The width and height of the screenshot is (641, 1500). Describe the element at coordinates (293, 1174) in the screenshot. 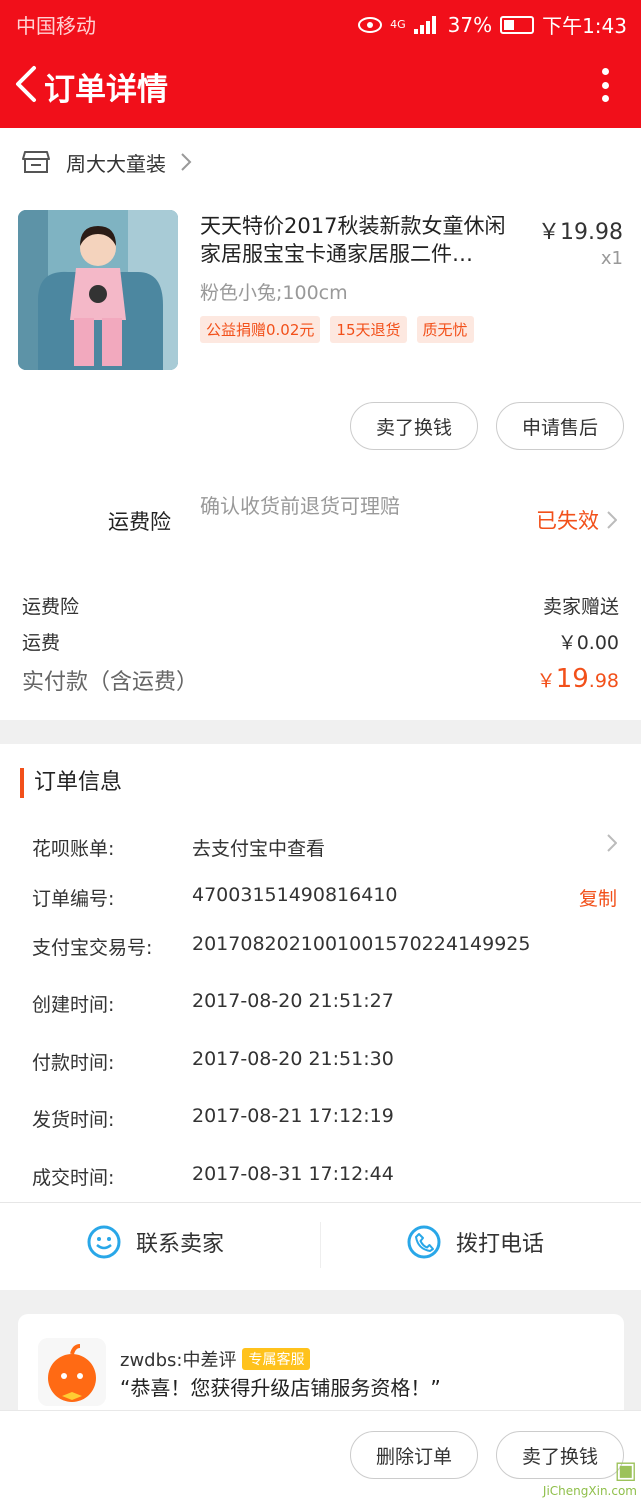

I see `info-value: 2017-08-31 17:12:44` at that location.